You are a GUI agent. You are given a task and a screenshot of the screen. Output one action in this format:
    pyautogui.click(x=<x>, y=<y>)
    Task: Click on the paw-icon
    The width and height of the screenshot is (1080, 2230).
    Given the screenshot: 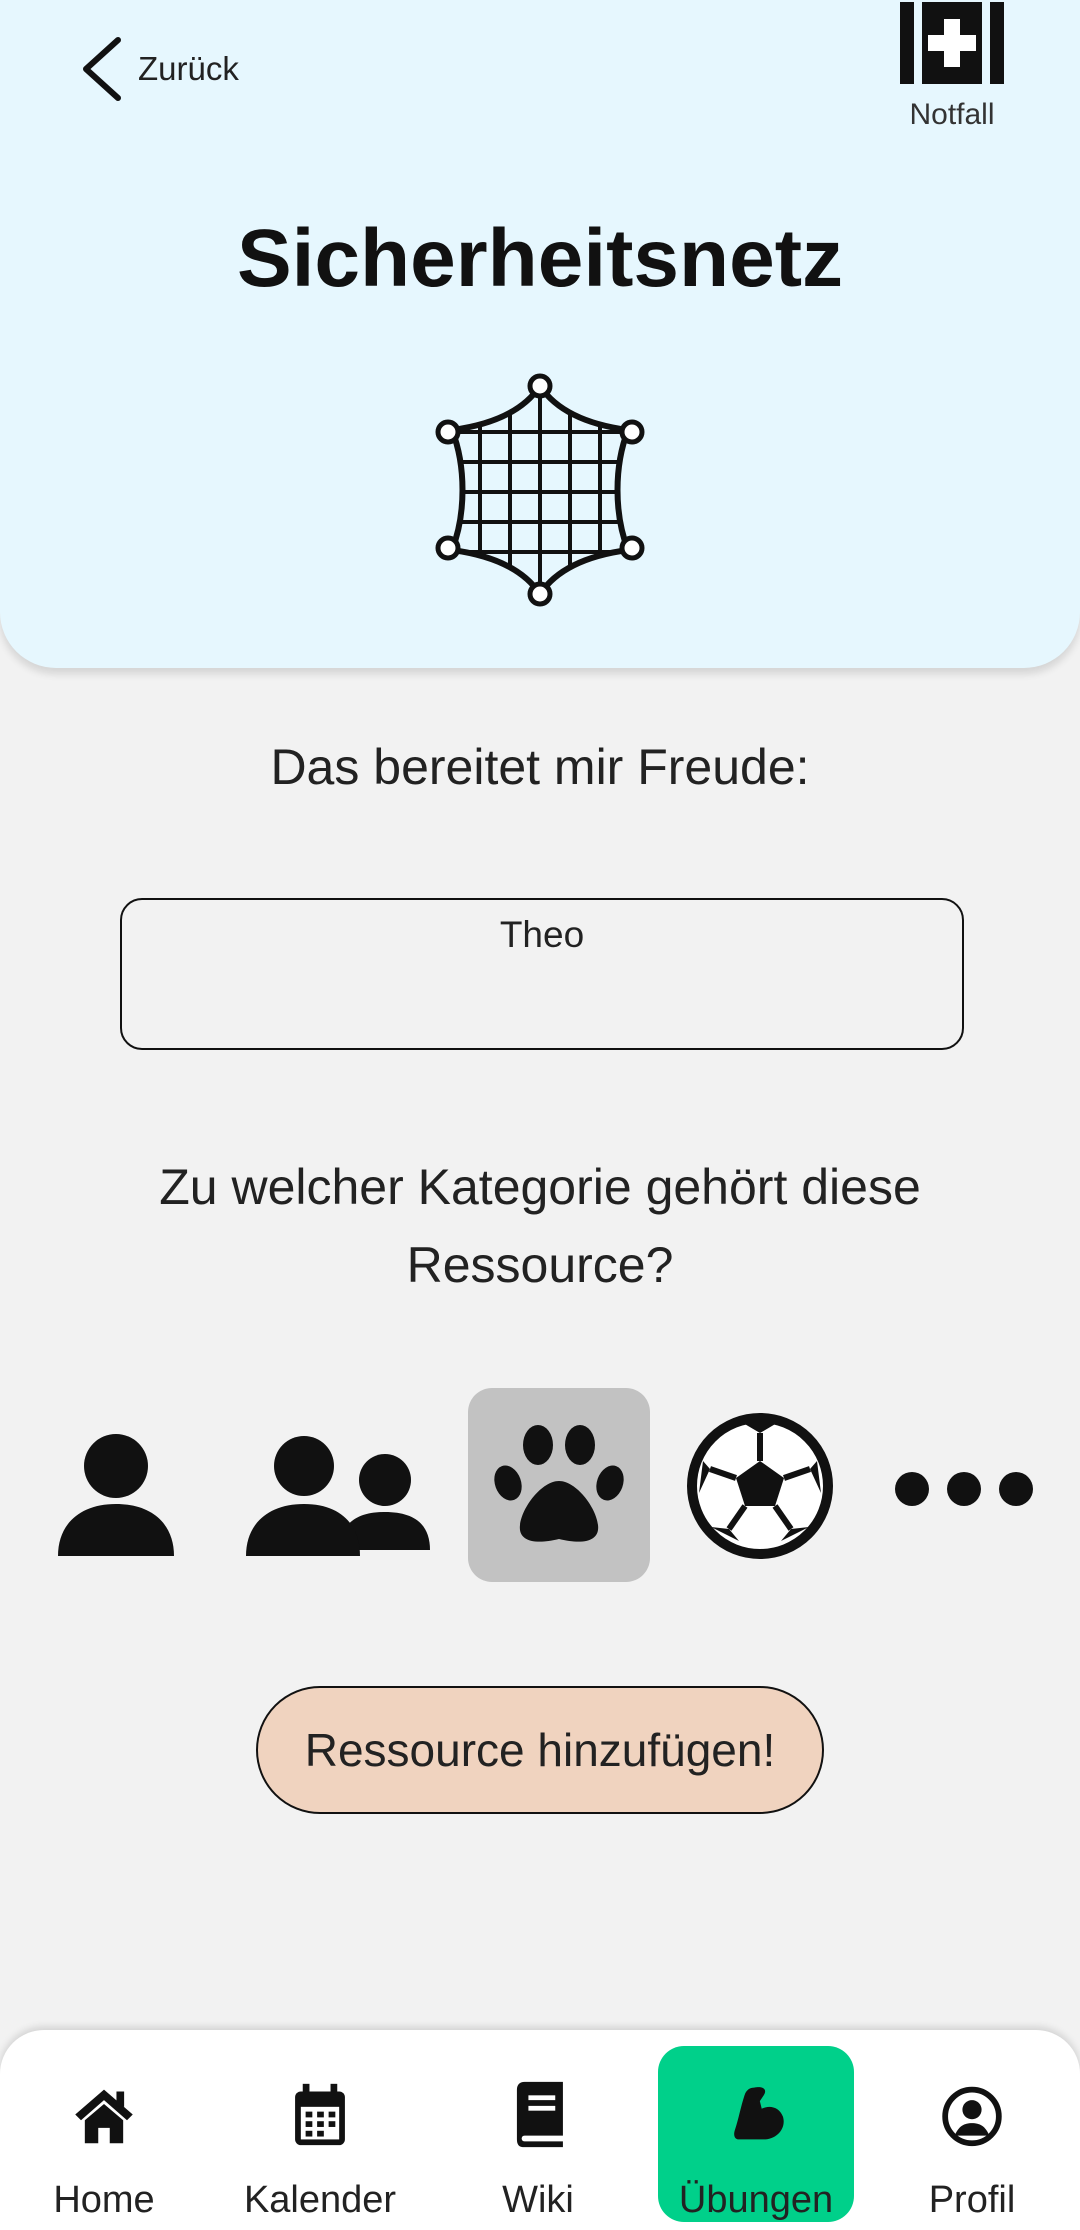 What is the action you would take?
    pyautogui.click(x=559, y=1483)
    